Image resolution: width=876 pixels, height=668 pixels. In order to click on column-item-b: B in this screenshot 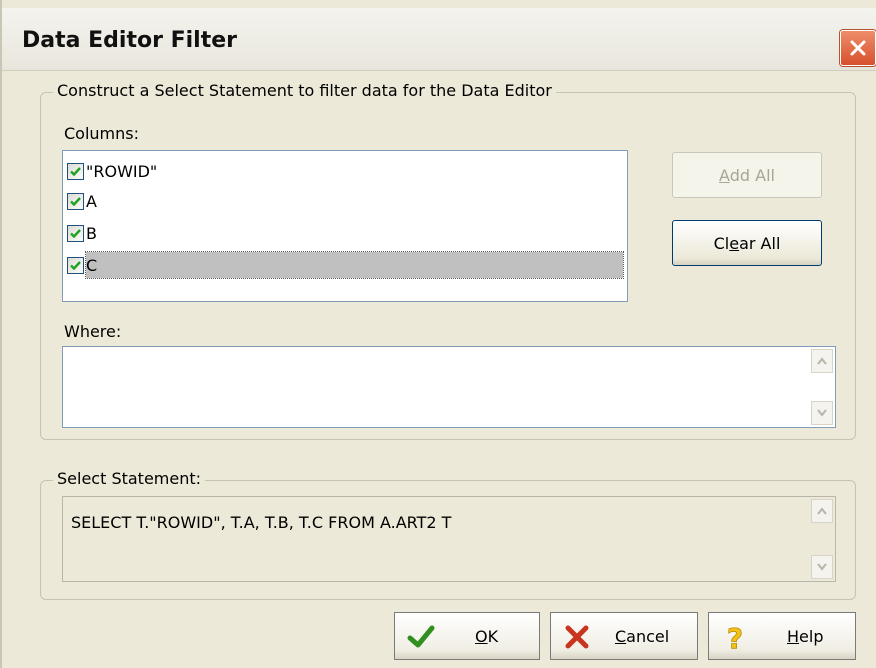, I will do `click(84, 233)`.